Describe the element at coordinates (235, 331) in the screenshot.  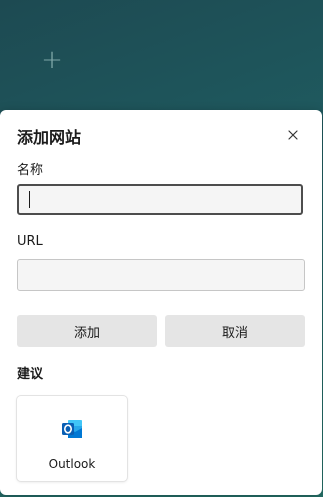
I see `cancel-button: 取消` at that location.